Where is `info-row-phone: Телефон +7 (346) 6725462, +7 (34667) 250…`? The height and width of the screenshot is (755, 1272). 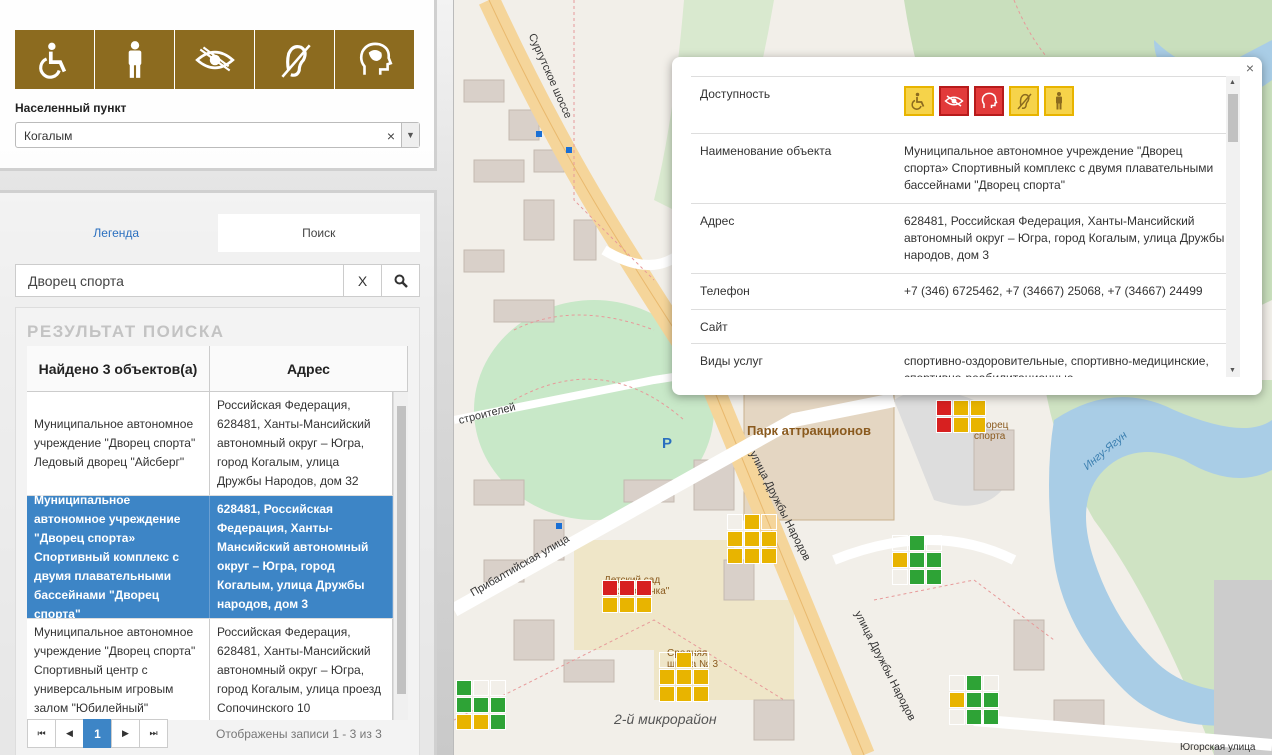
info-row-phone: Телефон +7 (346) 6725462, +7 (34667) 250… is located at coordinates (958, 292).